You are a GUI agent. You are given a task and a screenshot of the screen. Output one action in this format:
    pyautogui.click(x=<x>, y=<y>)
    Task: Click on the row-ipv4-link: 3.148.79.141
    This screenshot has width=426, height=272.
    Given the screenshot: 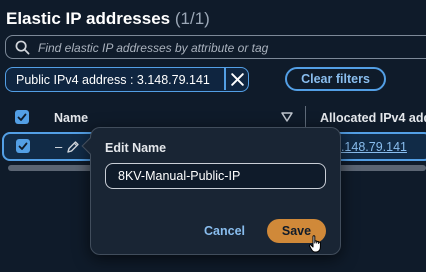 What is the action you would take?
    pyautogui.click(x=370, y=147)
    